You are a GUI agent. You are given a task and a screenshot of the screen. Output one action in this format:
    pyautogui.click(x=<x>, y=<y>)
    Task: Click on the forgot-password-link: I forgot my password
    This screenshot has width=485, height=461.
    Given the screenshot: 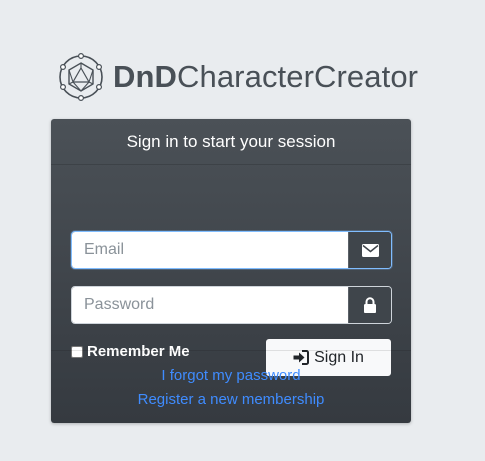 What is the action you would take?
    pyautogui.click(x=231, y=376)
    